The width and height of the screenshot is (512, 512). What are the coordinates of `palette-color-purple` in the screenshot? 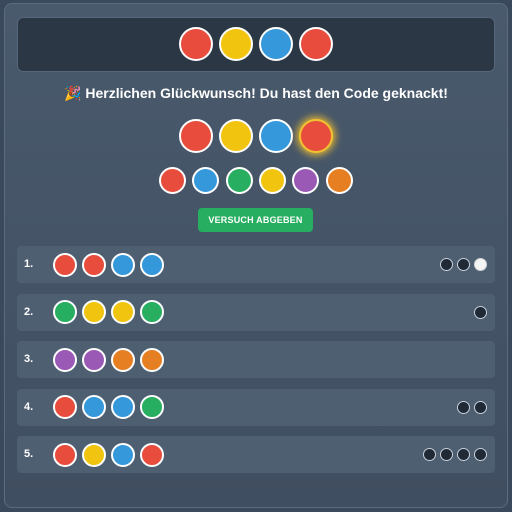 It's located at (306, 180).